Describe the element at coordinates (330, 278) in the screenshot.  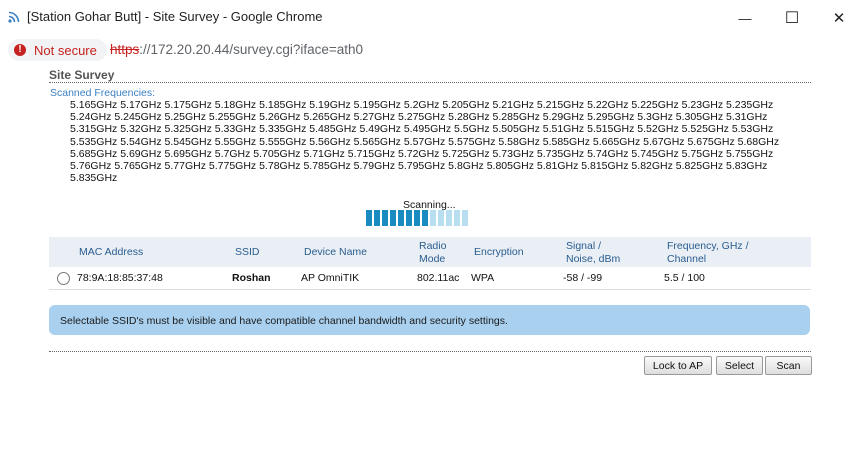
I see `cell-device: AP OmniTIK` at that location.